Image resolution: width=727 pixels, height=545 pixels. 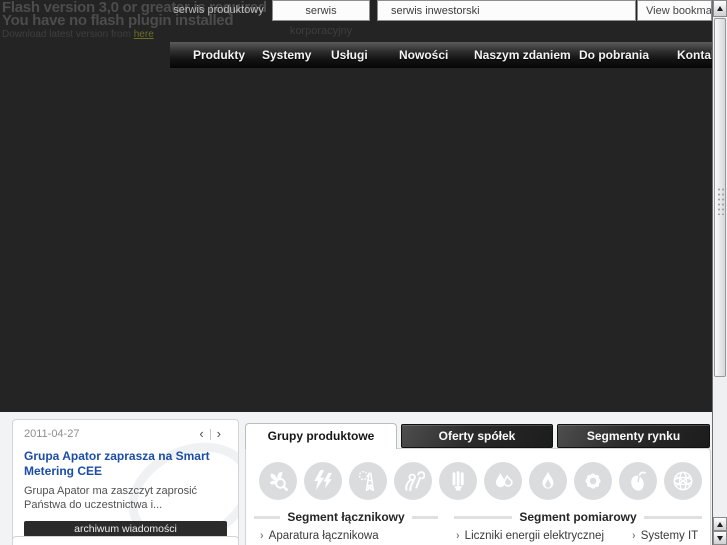 I want to click on triangle-down-icon, so click(x=720, y=538).